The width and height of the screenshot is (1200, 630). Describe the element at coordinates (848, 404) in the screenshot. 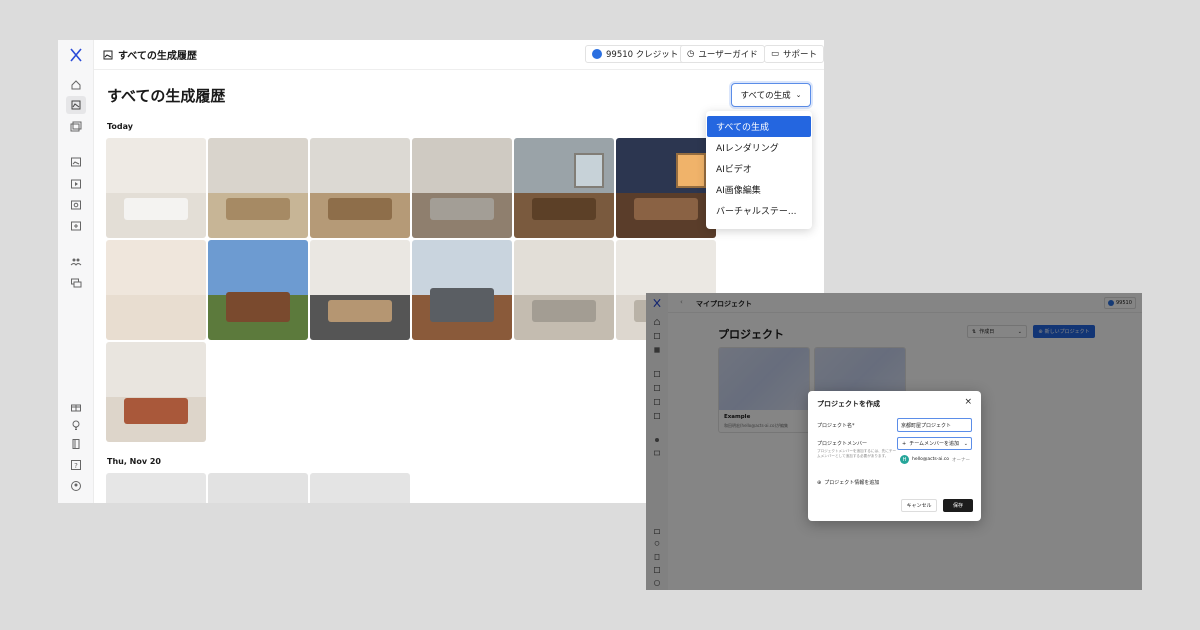

I see `dialog-title: プロジェクトを作成` at that location.